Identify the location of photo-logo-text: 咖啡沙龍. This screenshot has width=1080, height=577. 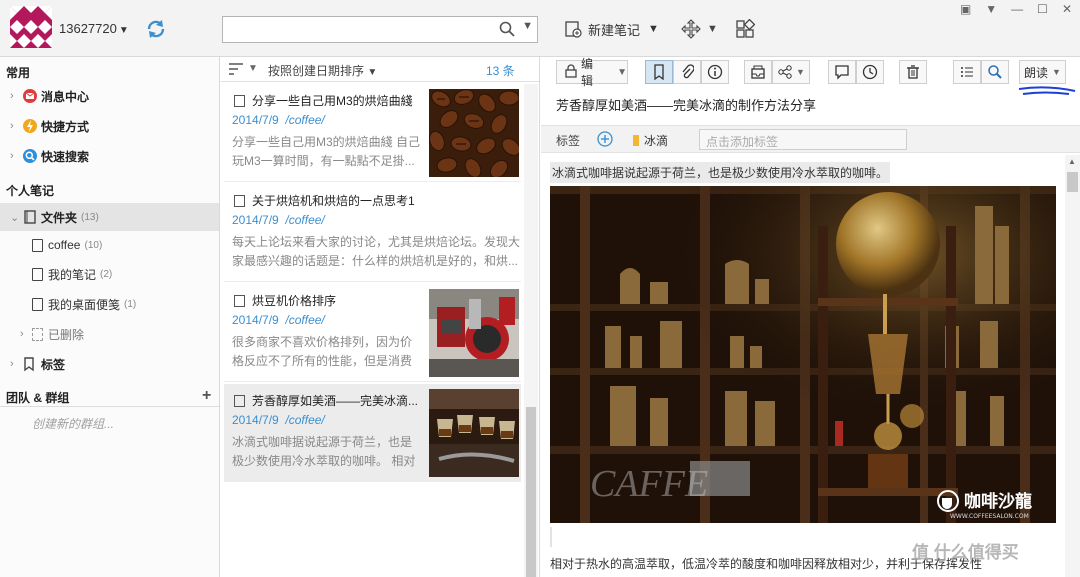
(998, 501).